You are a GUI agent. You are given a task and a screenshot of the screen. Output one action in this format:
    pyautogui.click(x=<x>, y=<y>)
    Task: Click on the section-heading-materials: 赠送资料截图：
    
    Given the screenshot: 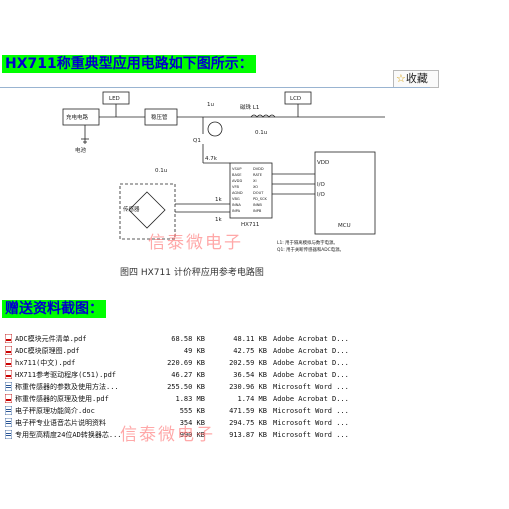 What is the action you would take?
    pyautogui.click(x=54, y=309)
    